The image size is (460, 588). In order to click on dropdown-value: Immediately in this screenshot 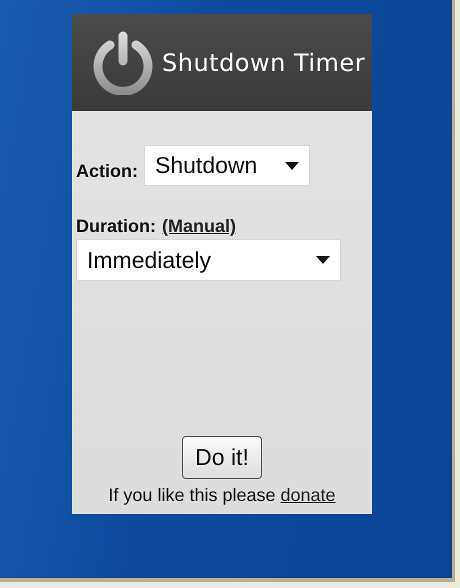, I will do `click(149, 260)`.